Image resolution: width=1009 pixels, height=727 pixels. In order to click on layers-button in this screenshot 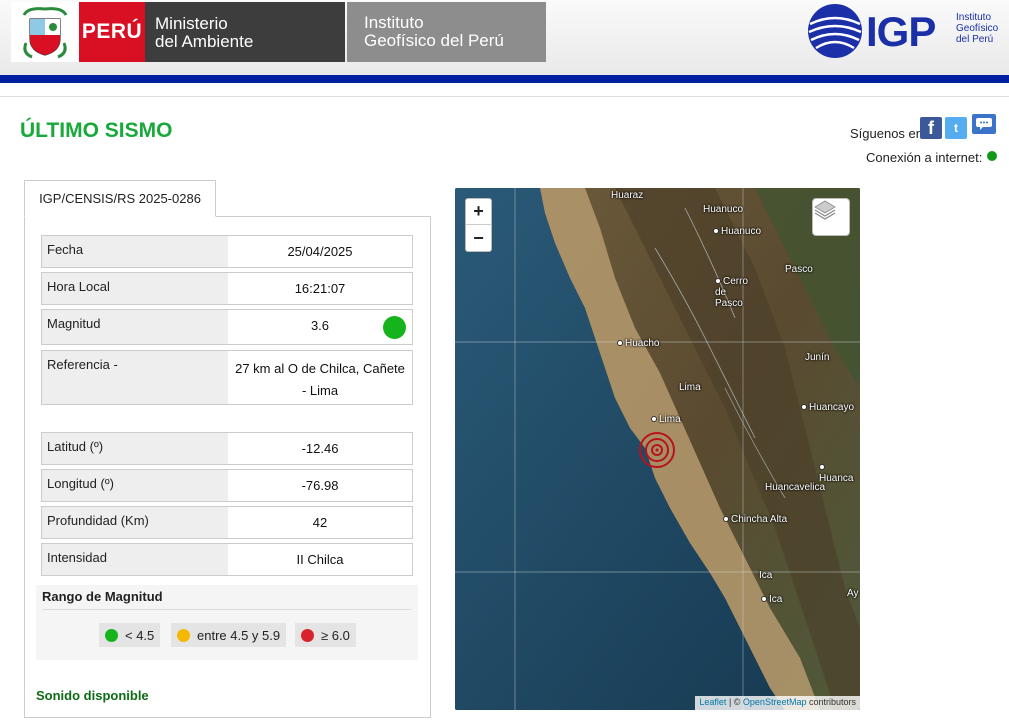, I will do `click(831, 217)`.